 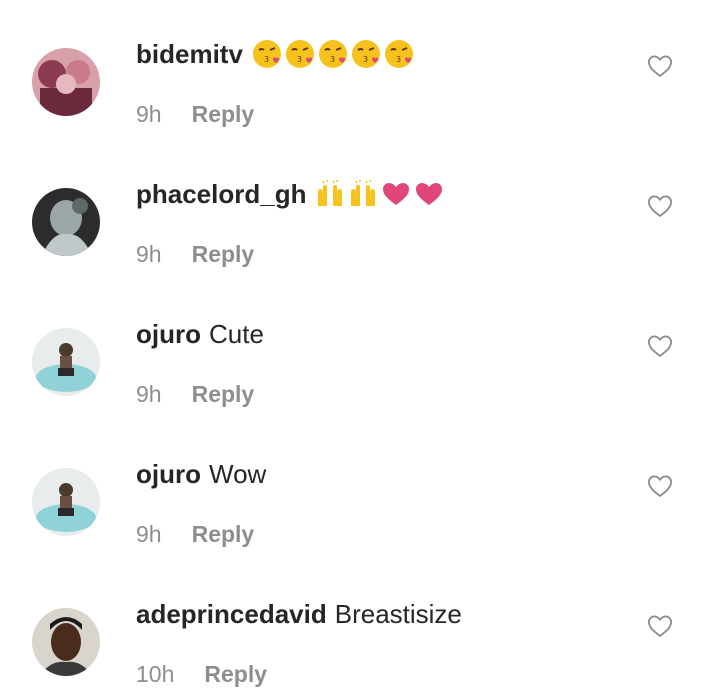 I want to click on comment-emoji: 3 3 3 3 3, so click(x=333, y=54).